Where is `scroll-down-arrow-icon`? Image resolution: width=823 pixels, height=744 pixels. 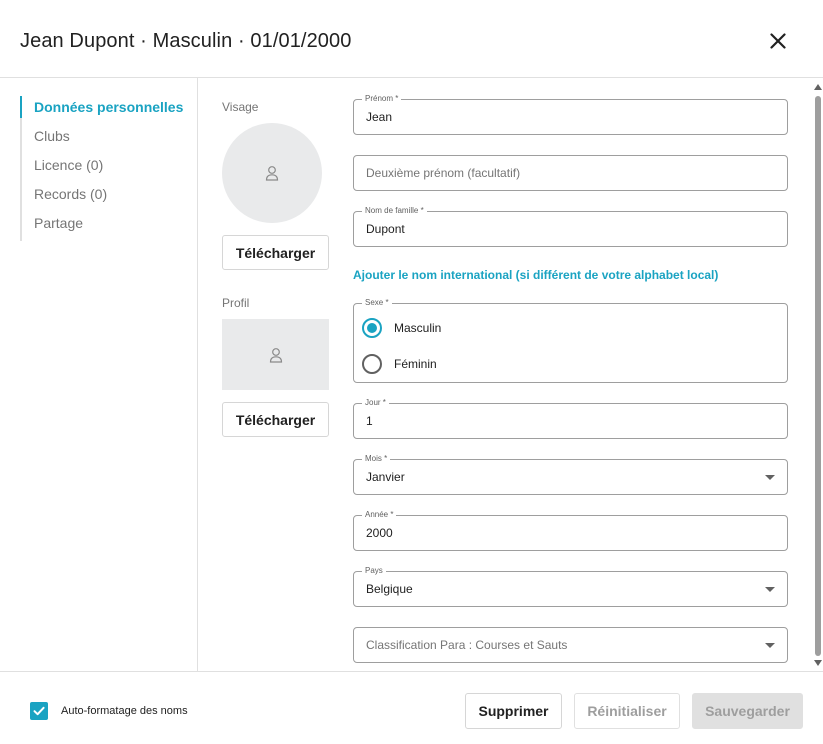
scroll-down-arrow-icon is located at coordinates (818, 663).